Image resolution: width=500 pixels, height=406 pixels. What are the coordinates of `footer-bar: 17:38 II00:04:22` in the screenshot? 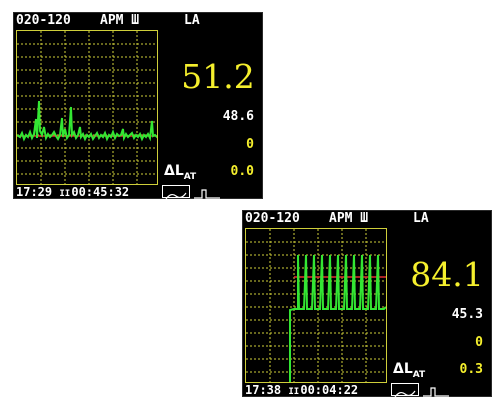 It's located at (302, 390).